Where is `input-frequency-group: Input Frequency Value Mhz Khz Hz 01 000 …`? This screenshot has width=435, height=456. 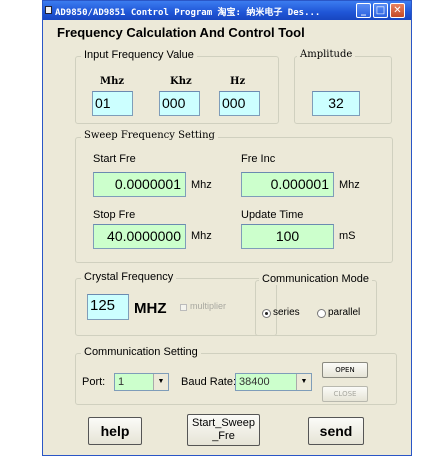
input-frequency-group: Input Frequency Value Mhz Khz Hz 01 000 … is located at coordinates (177, 86).